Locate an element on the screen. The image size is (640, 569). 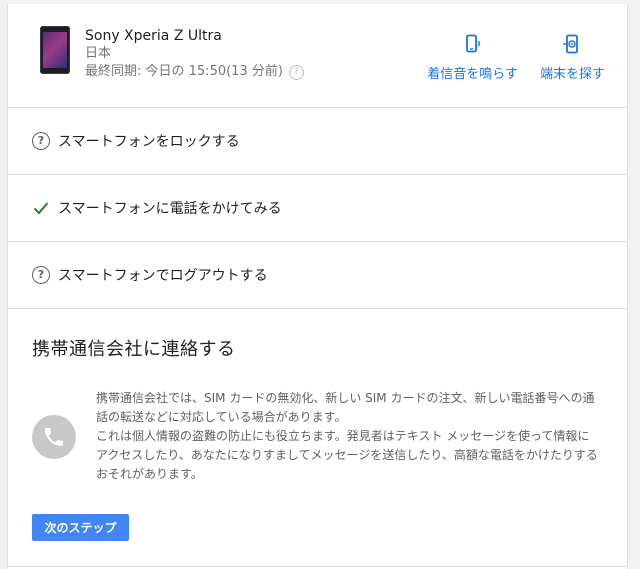
checkmark-icon is located at coordinates (41, 208).